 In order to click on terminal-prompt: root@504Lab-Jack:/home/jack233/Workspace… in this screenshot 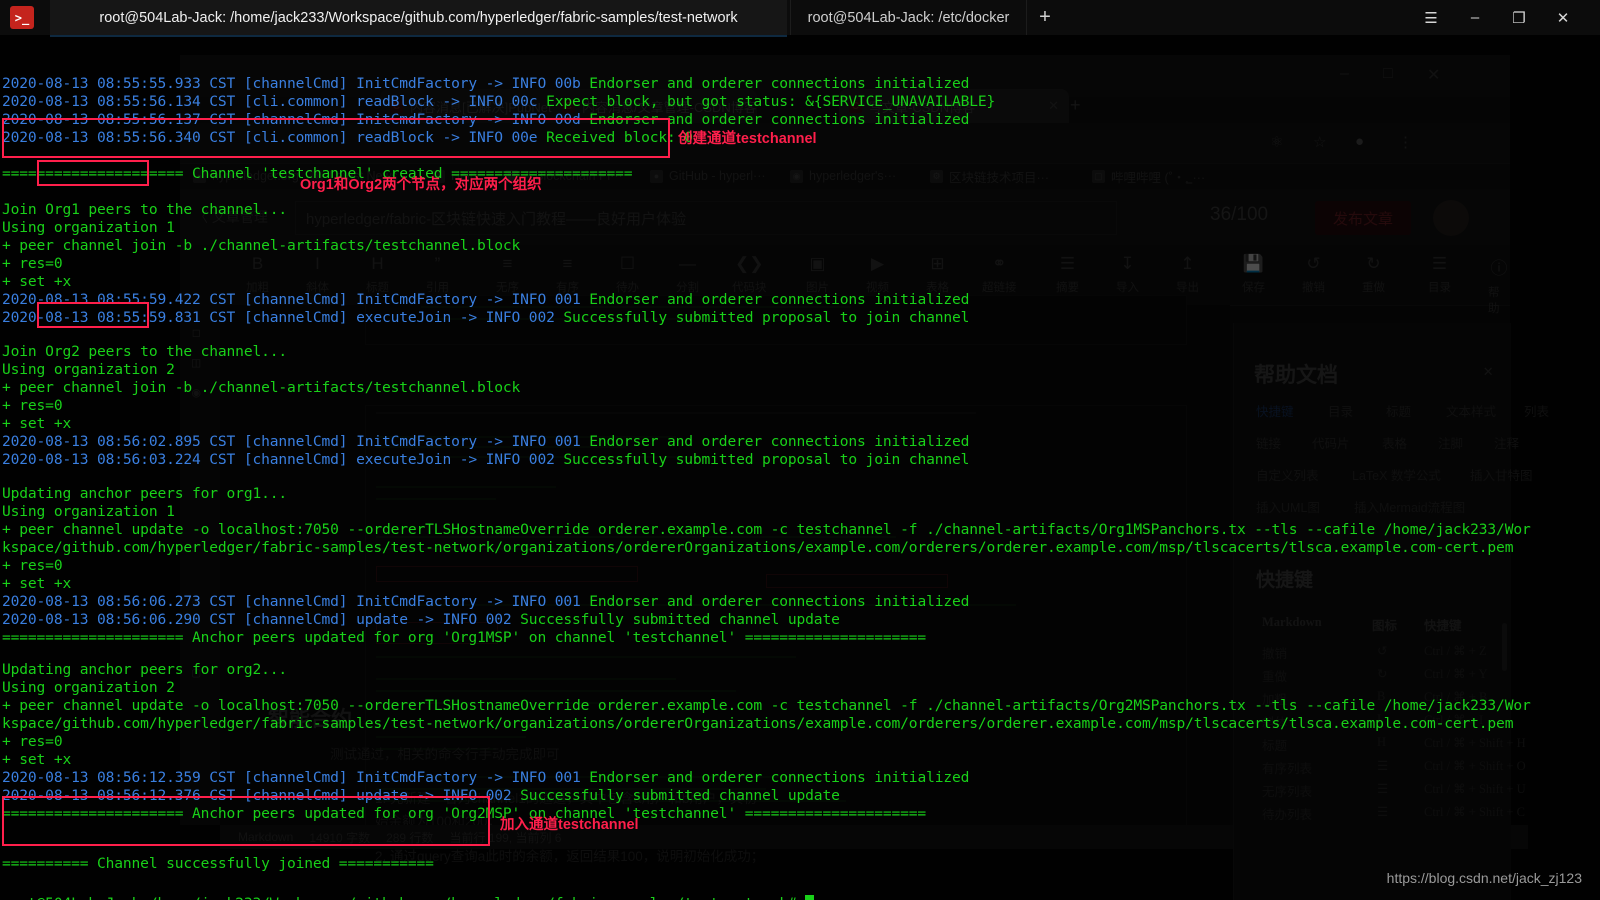, I will do `click(408, 897)`.